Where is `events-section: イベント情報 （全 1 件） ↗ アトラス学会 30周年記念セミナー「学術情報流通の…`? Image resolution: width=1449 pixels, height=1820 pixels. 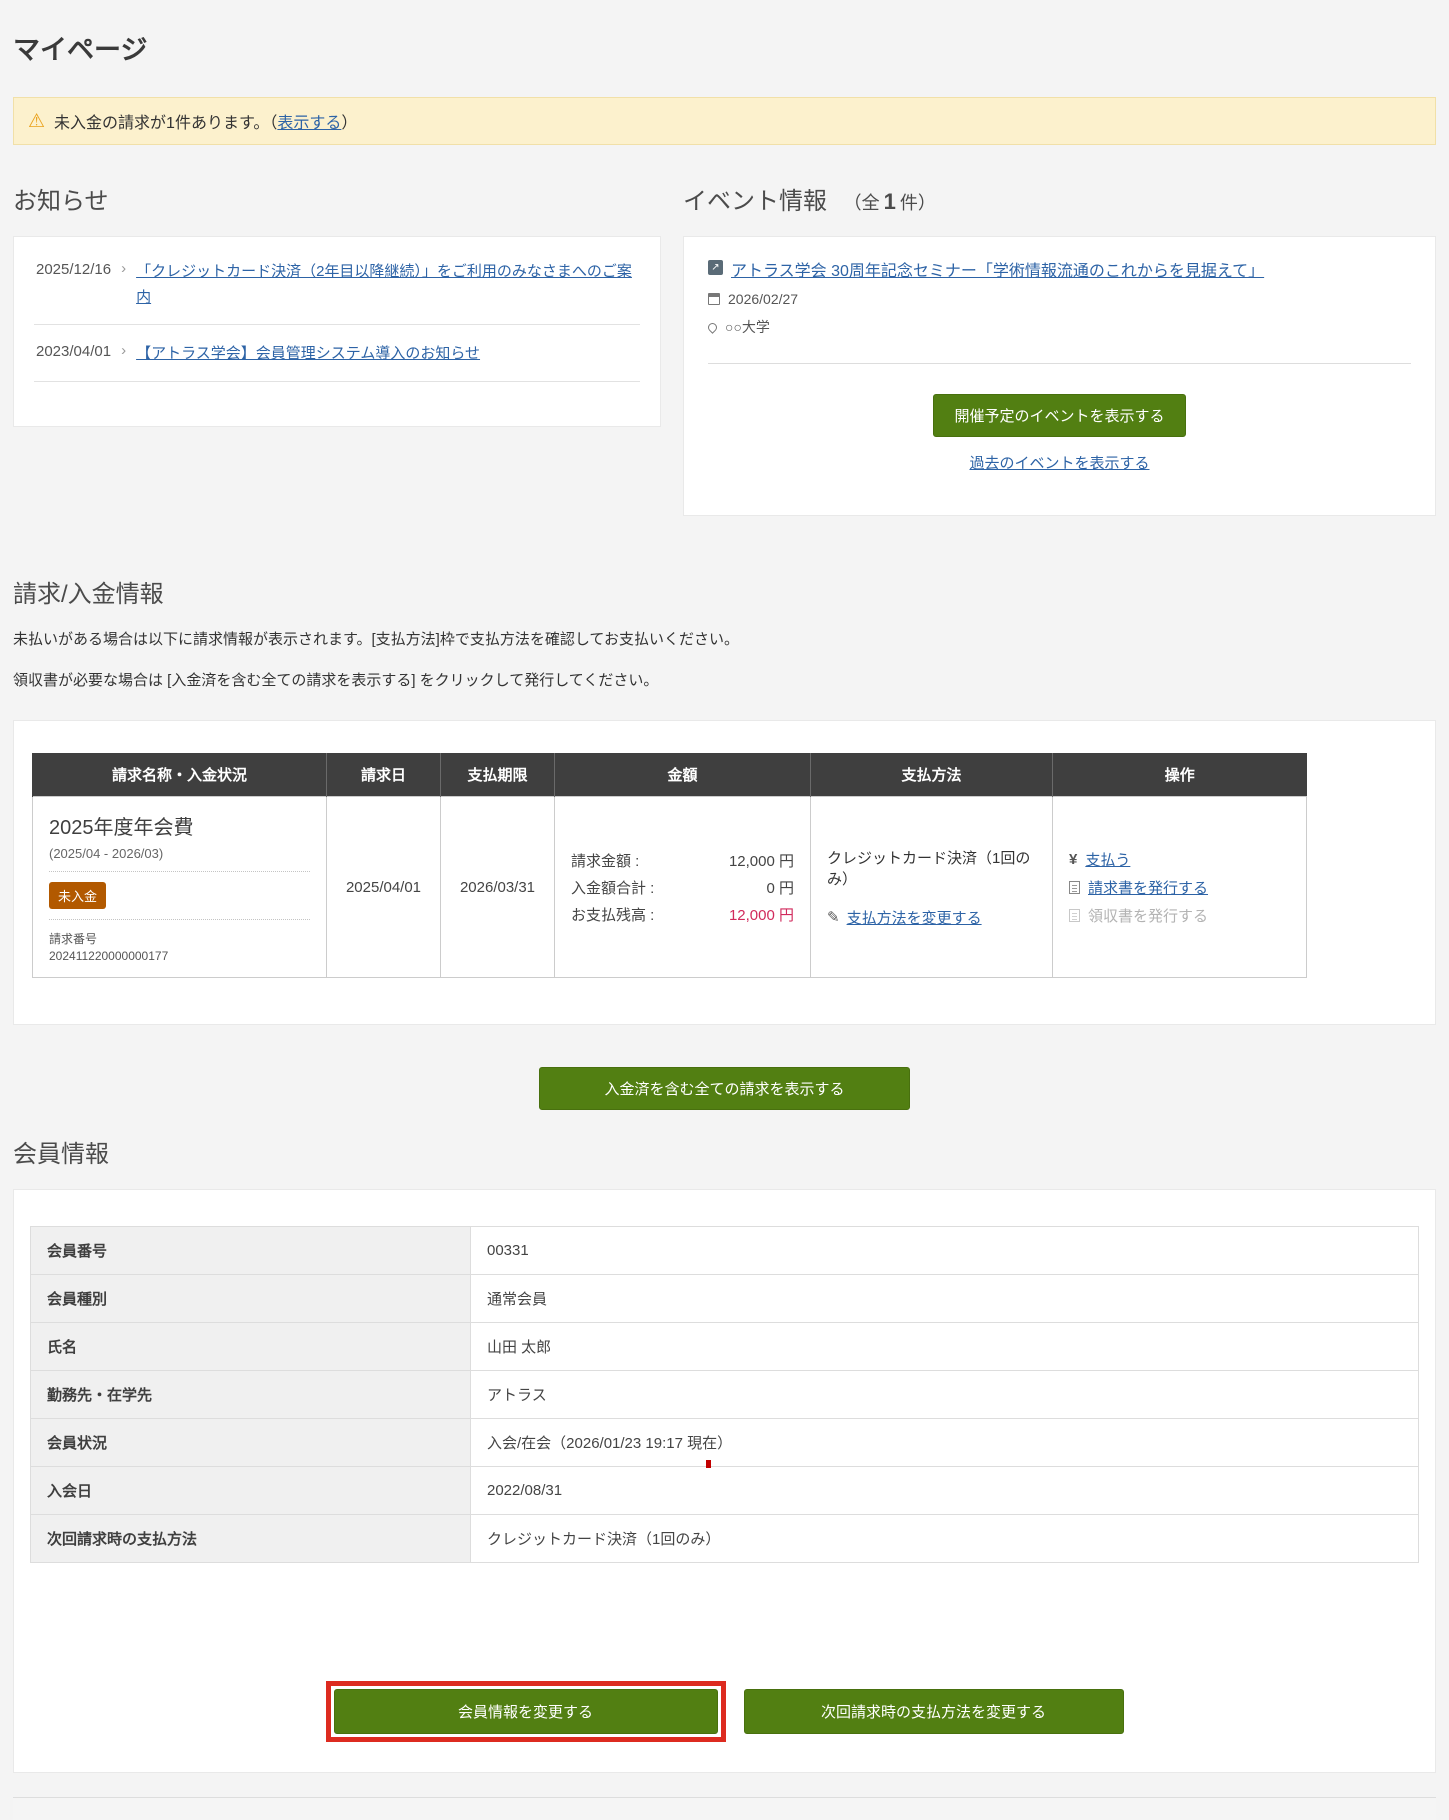
events-section: イベント情報 （全 1 件） ↗ アトラス学会 30周年記念セミナー「学術情報流通の… is located at coordinates (1059, 348).